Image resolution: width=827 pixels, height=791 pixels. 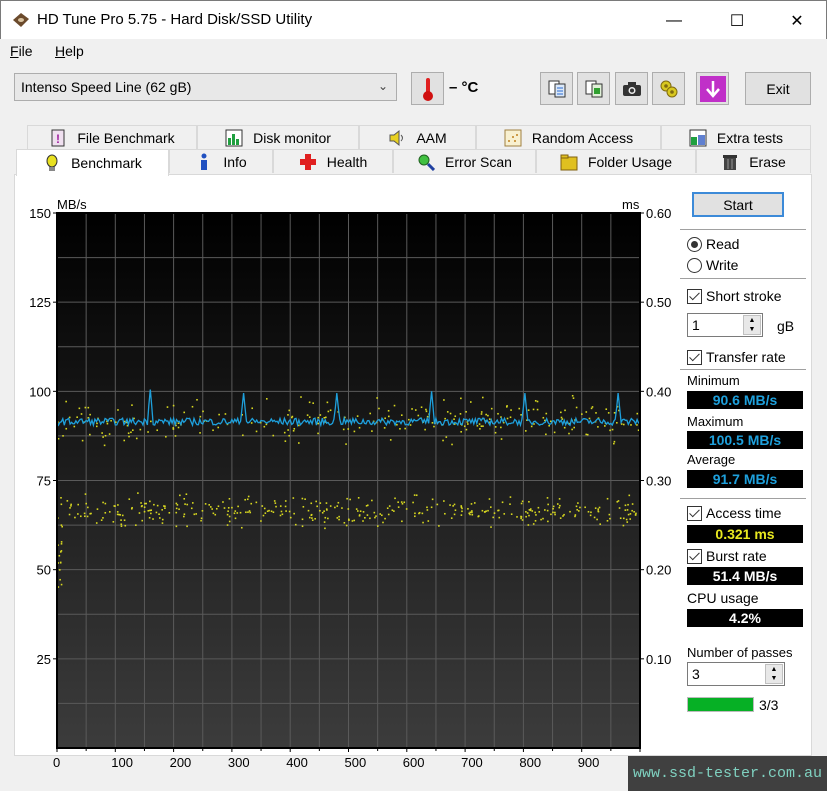 I want to click on short-stroke-checkbox: Short stroke, so click(x=734, y=296).